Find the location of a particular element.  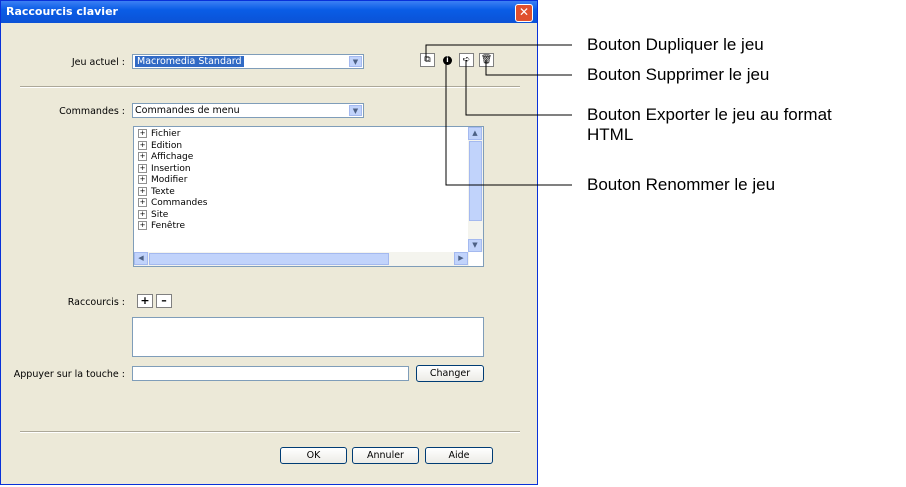

callout-delete: Bouton Supprimer le jeu is located at coordinates (678, 74).